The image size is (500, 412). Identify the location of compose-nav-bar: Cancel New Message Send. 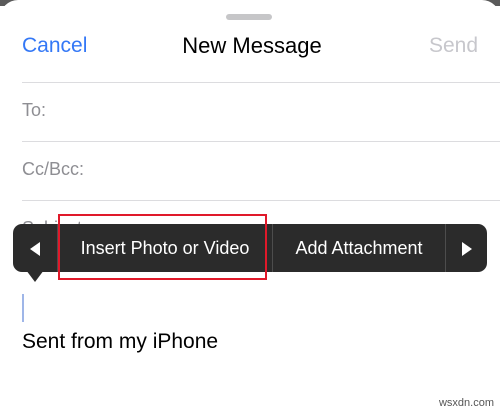
(250, 48).